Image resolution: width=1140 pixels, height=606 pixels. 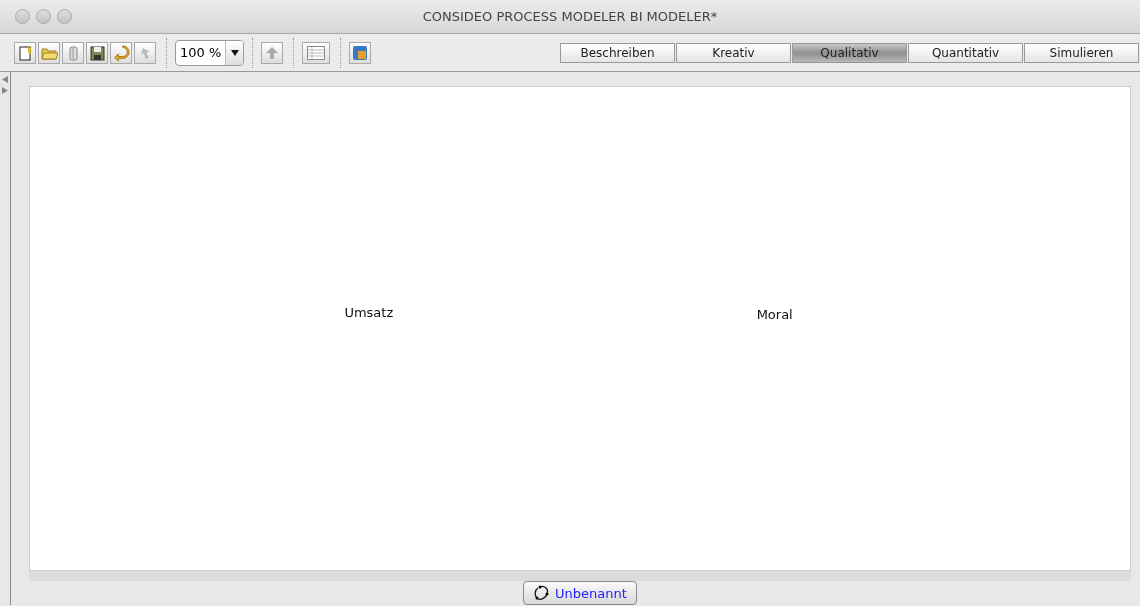 What do you see at coordinates (121, 52) in the screenshot?
I see `undo-icon` at bounding box center [121, 52].